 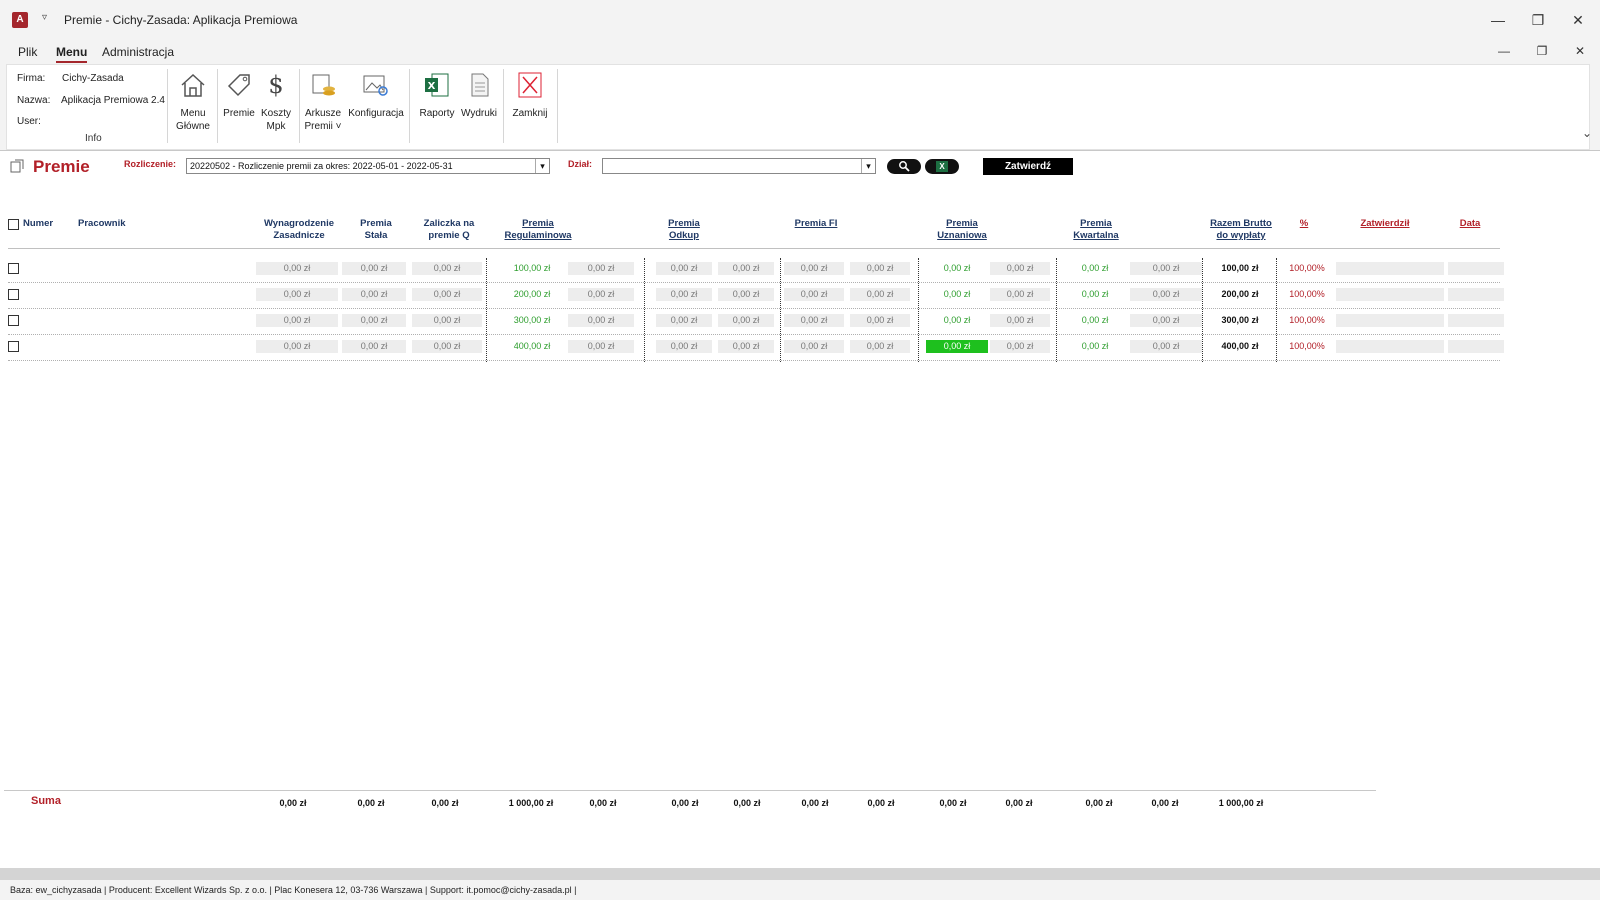 What do you see at coordinates (684, 230) in the screenshot?
I see `header-premia-odkup: Premia Odkup` at bounding box center [684, 230].